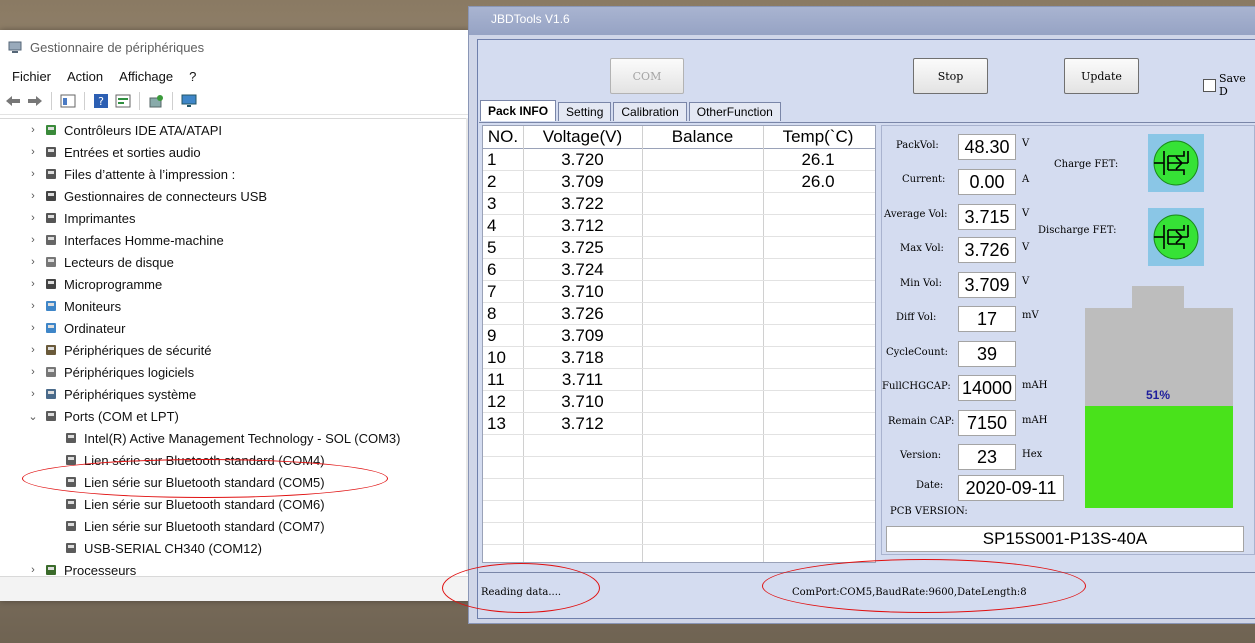 The width and height of the screenshot is (1255, 643). What do you see at coordinates (1101, 76) in the screenshot?
I see `update-button: Update` at bounding box center [1101, 76].